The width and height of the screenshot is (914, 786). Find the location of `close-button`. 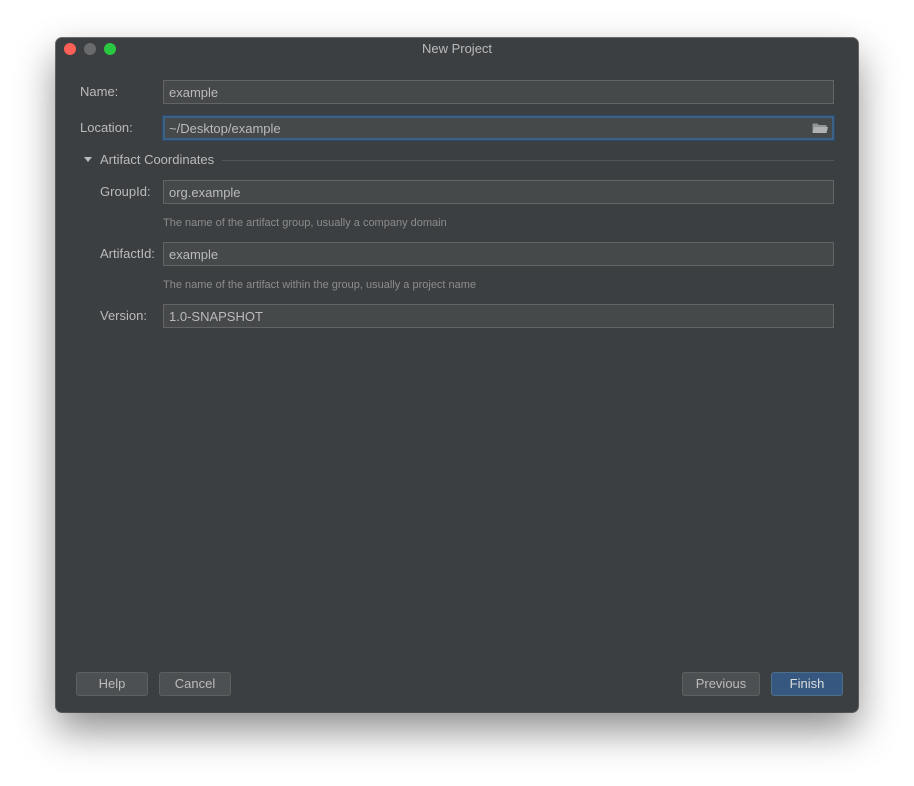

close-button is located at coordinates (70, 49).